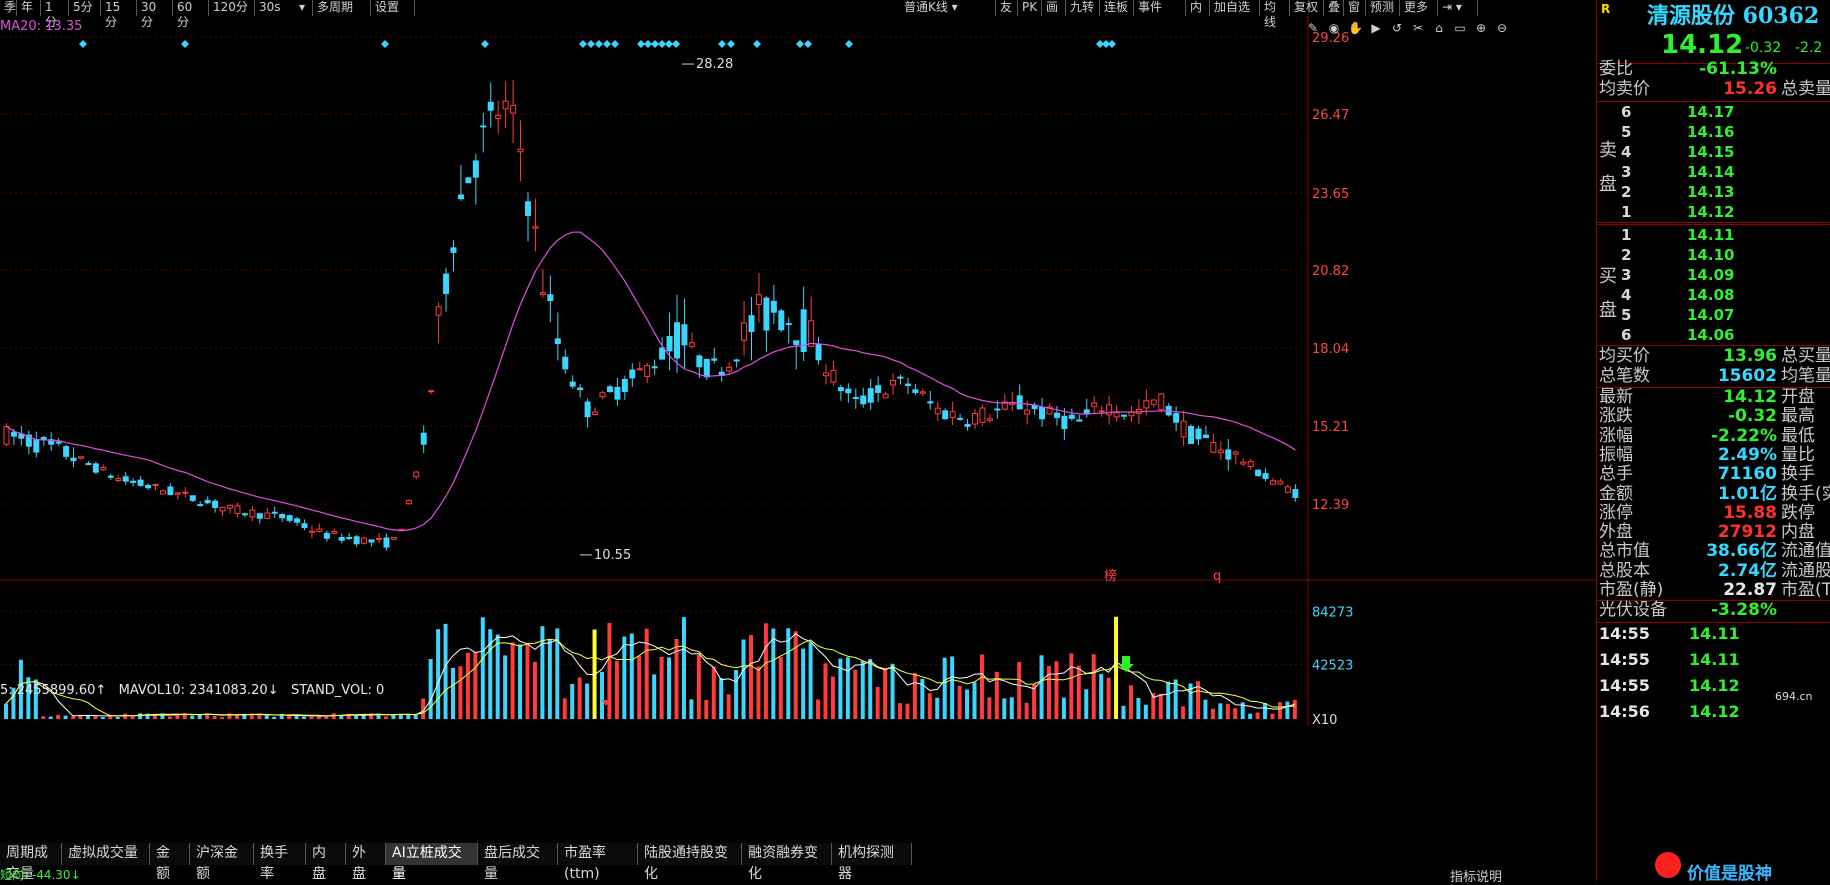 The width and height of the screenshot is (1830, 885). I want to click on zoom-out-icon: ⊖, so click(1502, 28).